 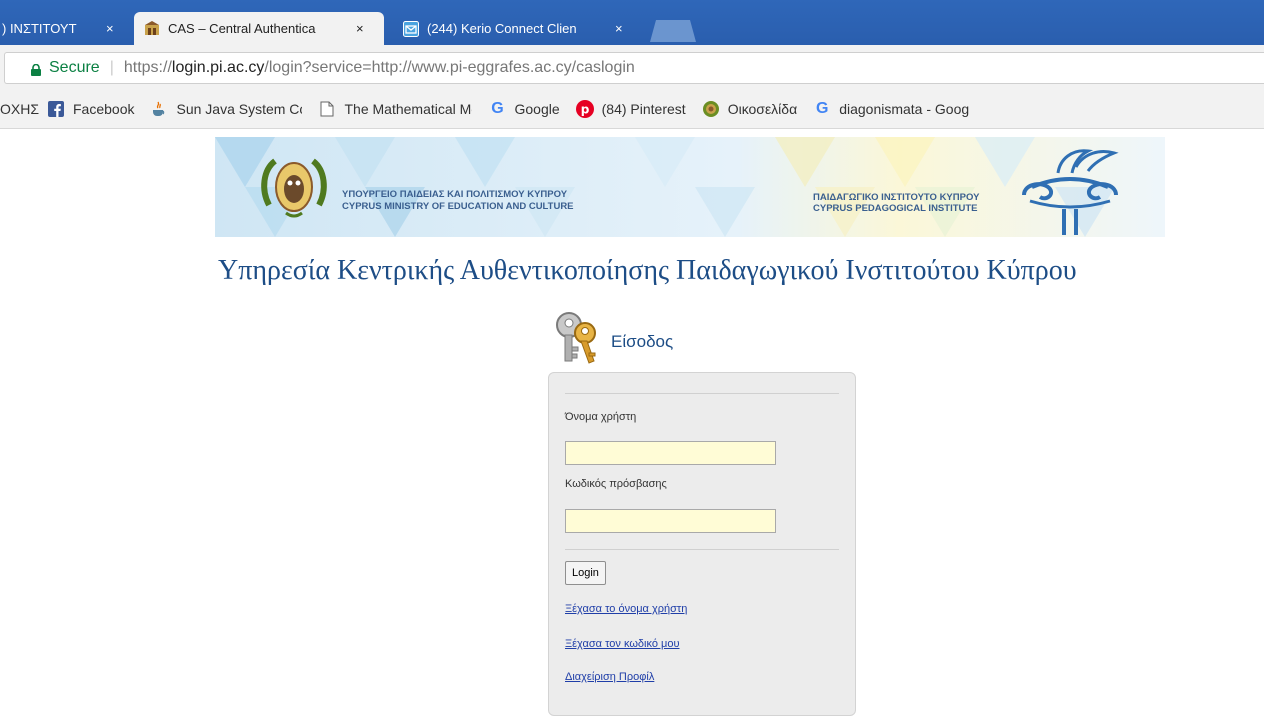 What do you see at coordinates (218, 67) in the screenshot?
I see `url-host: login.pi.ac.cy` at bounding box center [218, 67].